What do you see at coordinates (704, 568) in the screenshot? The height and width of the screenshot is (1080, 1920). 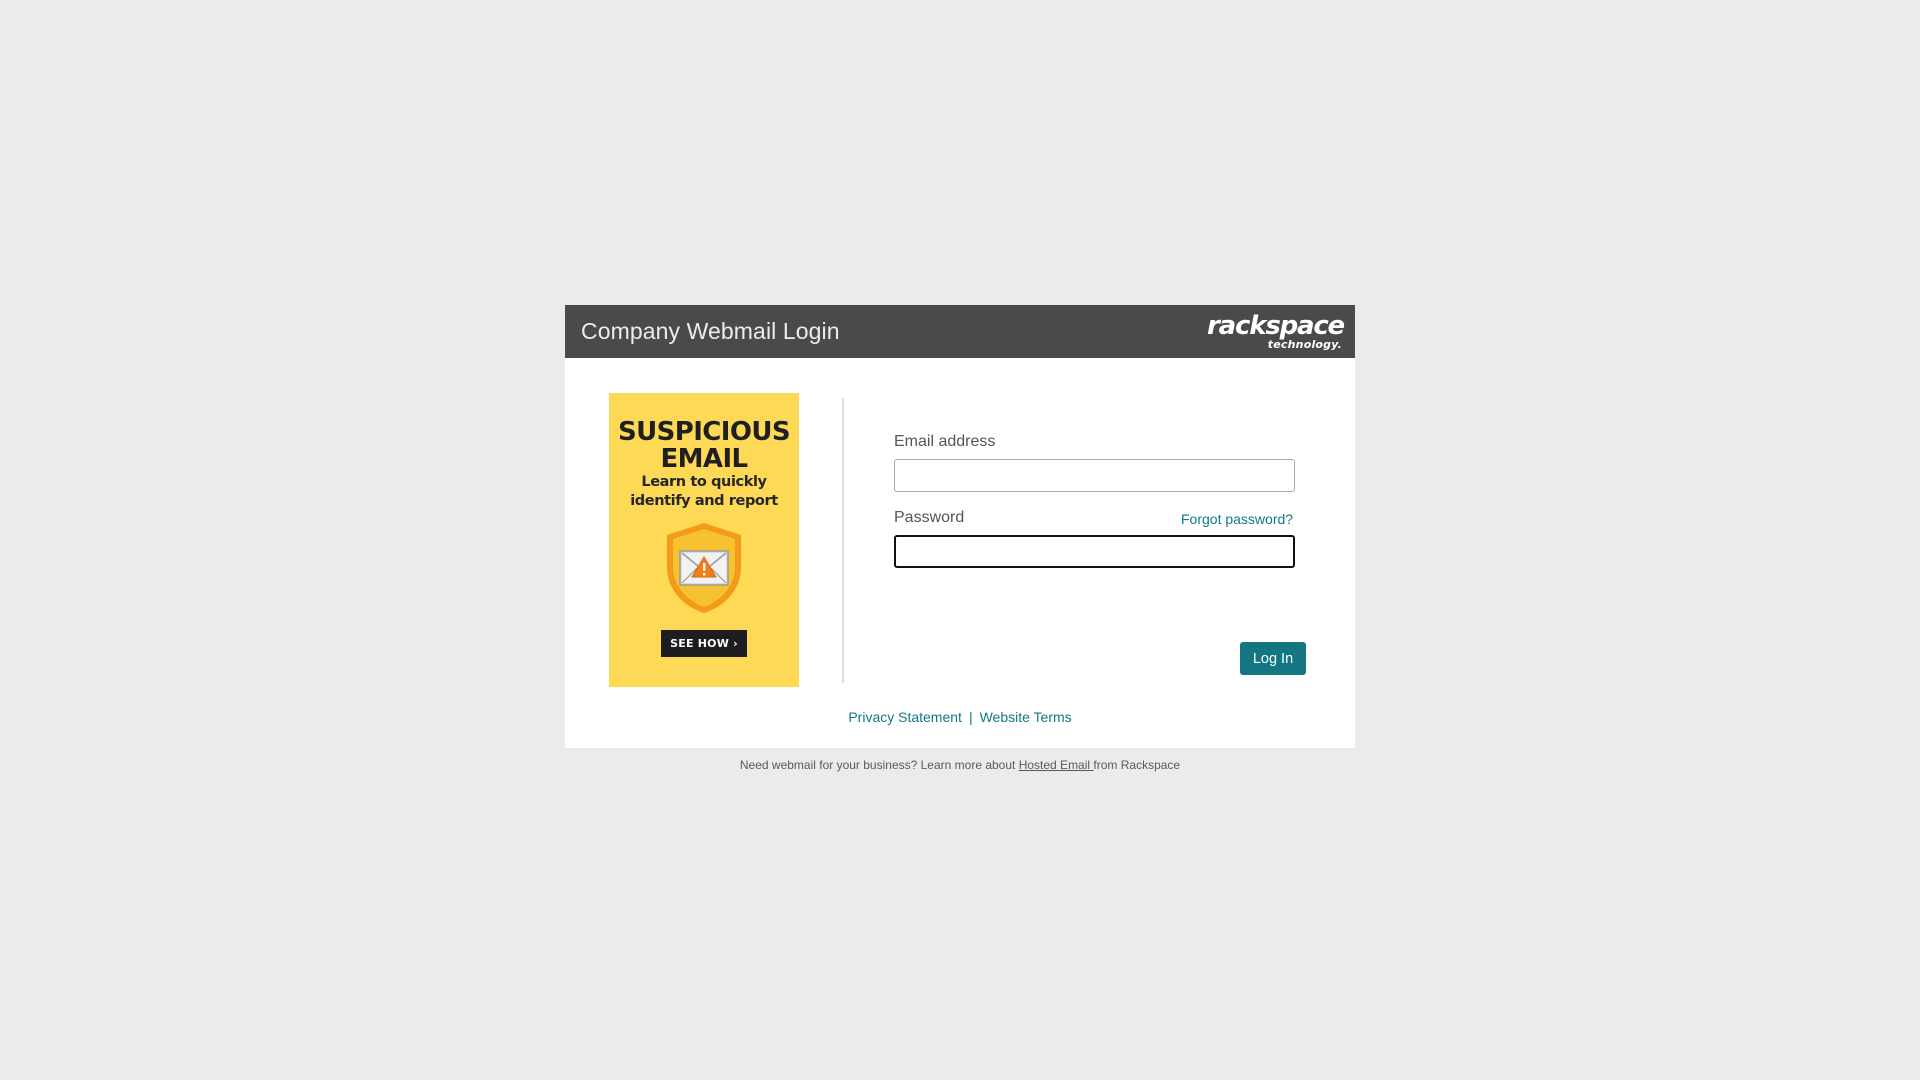 I see `shield-envelope-warning-icon` at bounding box center [704, 568].